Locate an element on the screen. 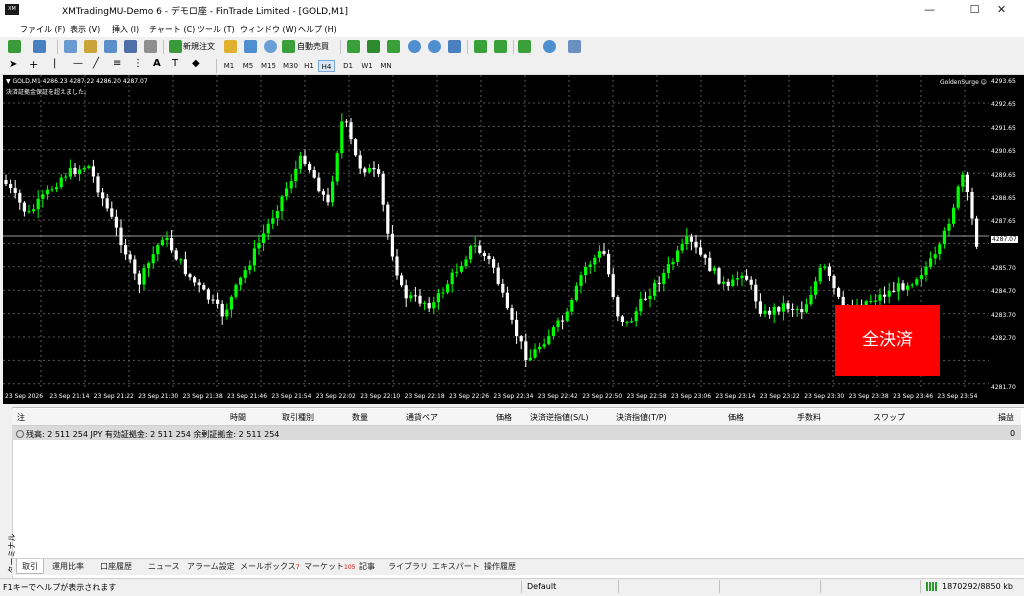  zoom-in-icon is located at coordinates (414, 46).